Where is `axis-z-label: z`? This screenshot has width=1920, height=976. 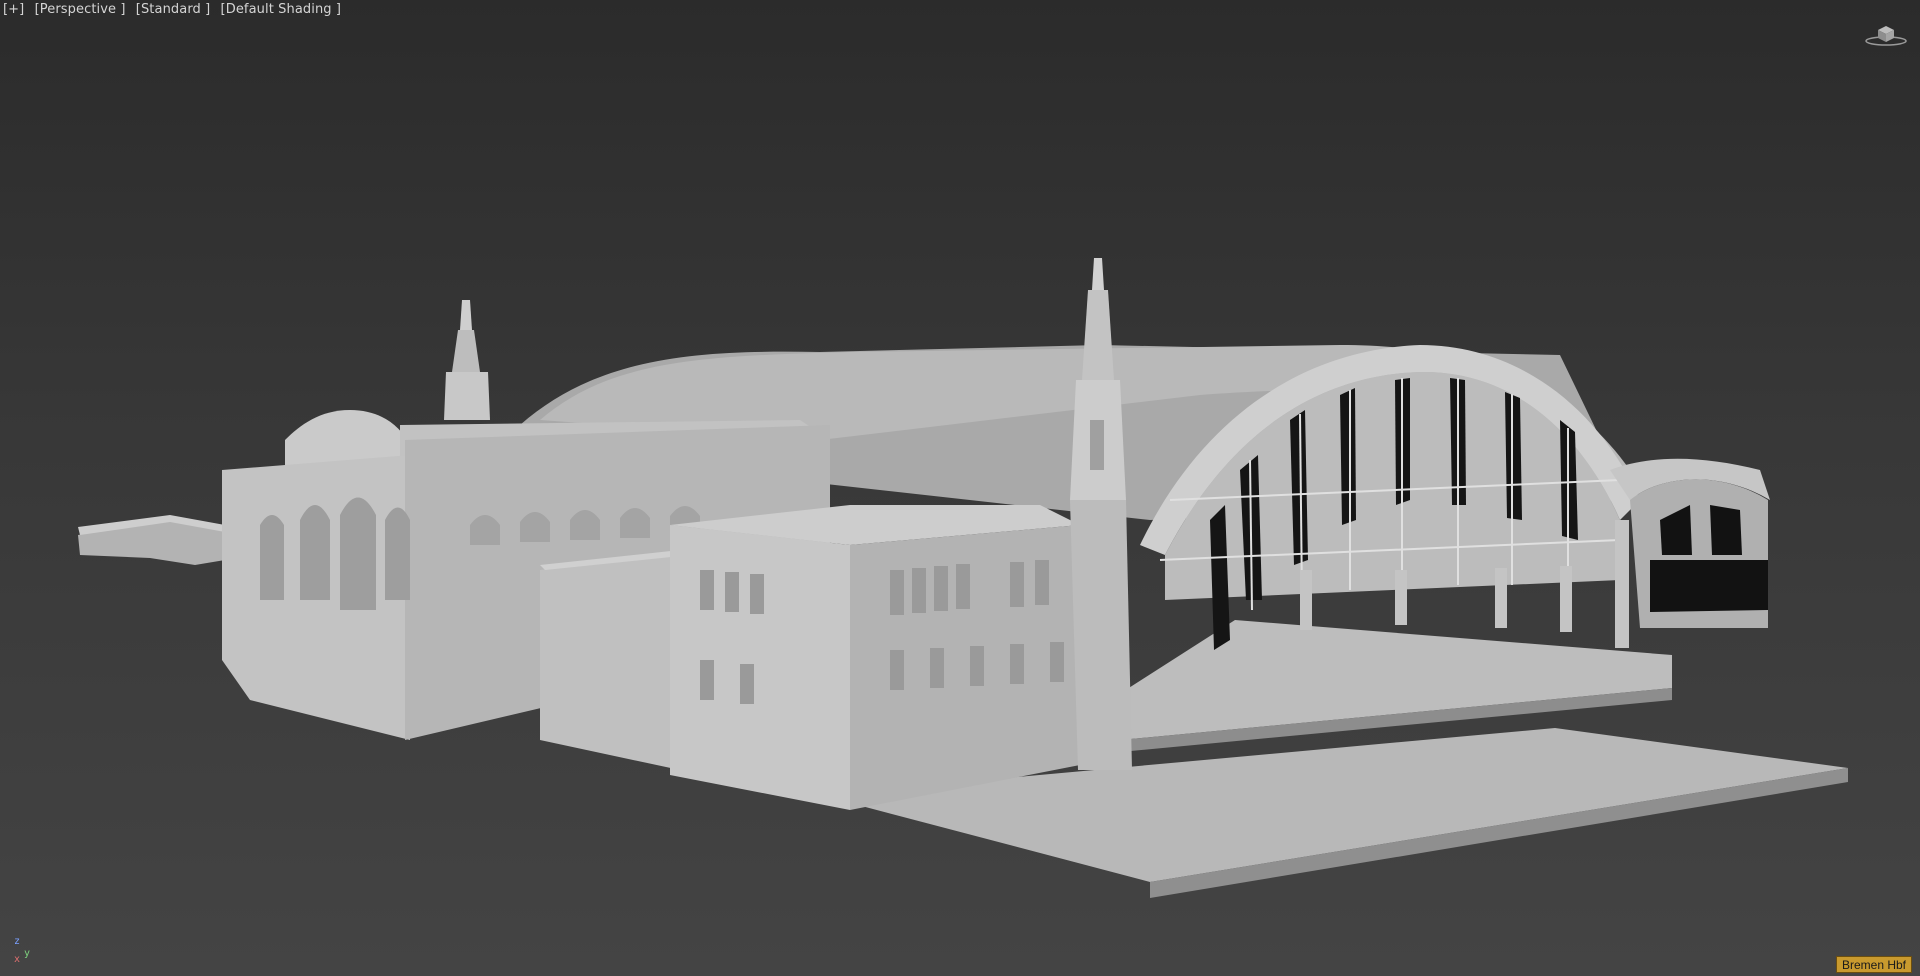 axis-z-label: z is located at coordinates (17, 941).